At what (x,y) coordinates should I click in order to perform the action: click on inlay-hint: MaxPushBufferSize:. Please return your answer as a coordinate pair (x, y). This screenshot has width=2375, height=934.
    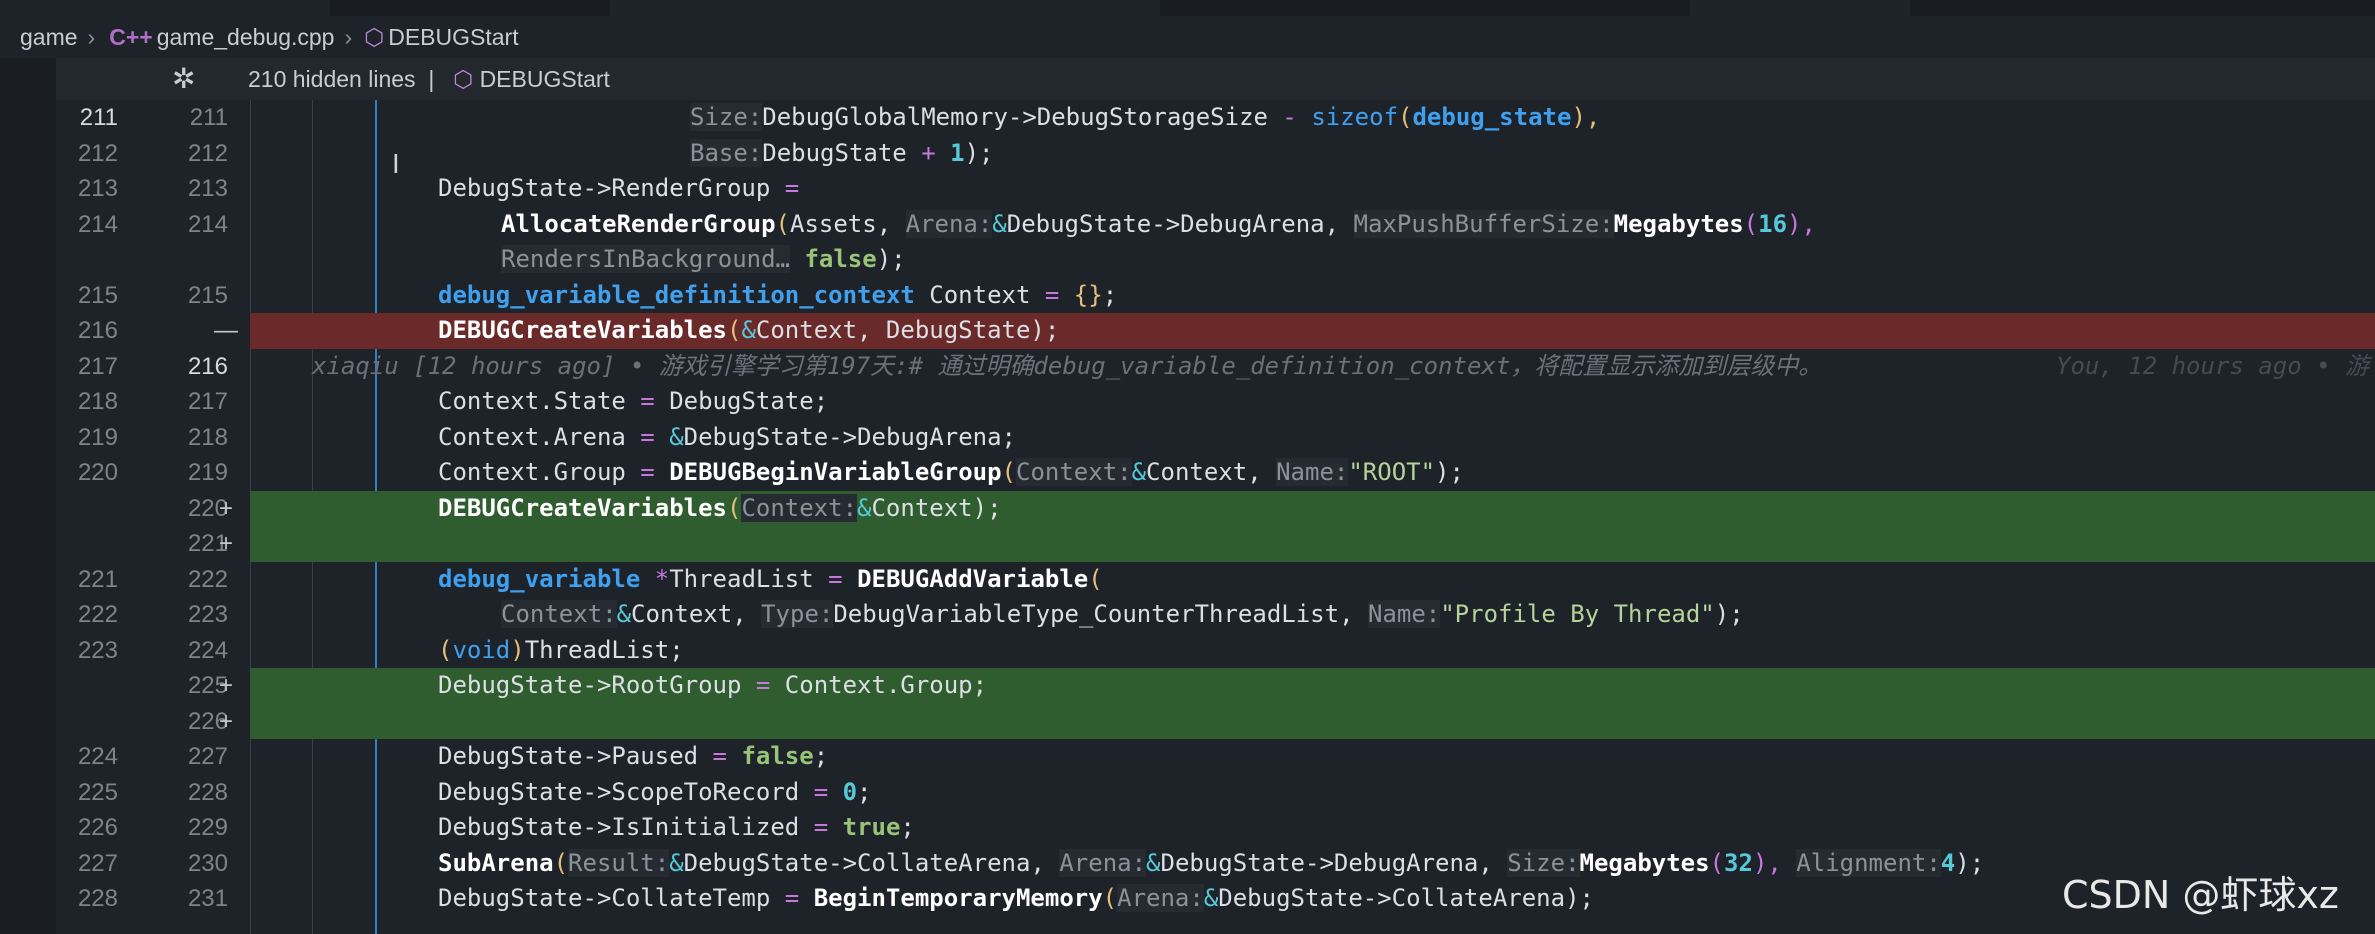
    Looking at the image, I should click on (1483, 223).